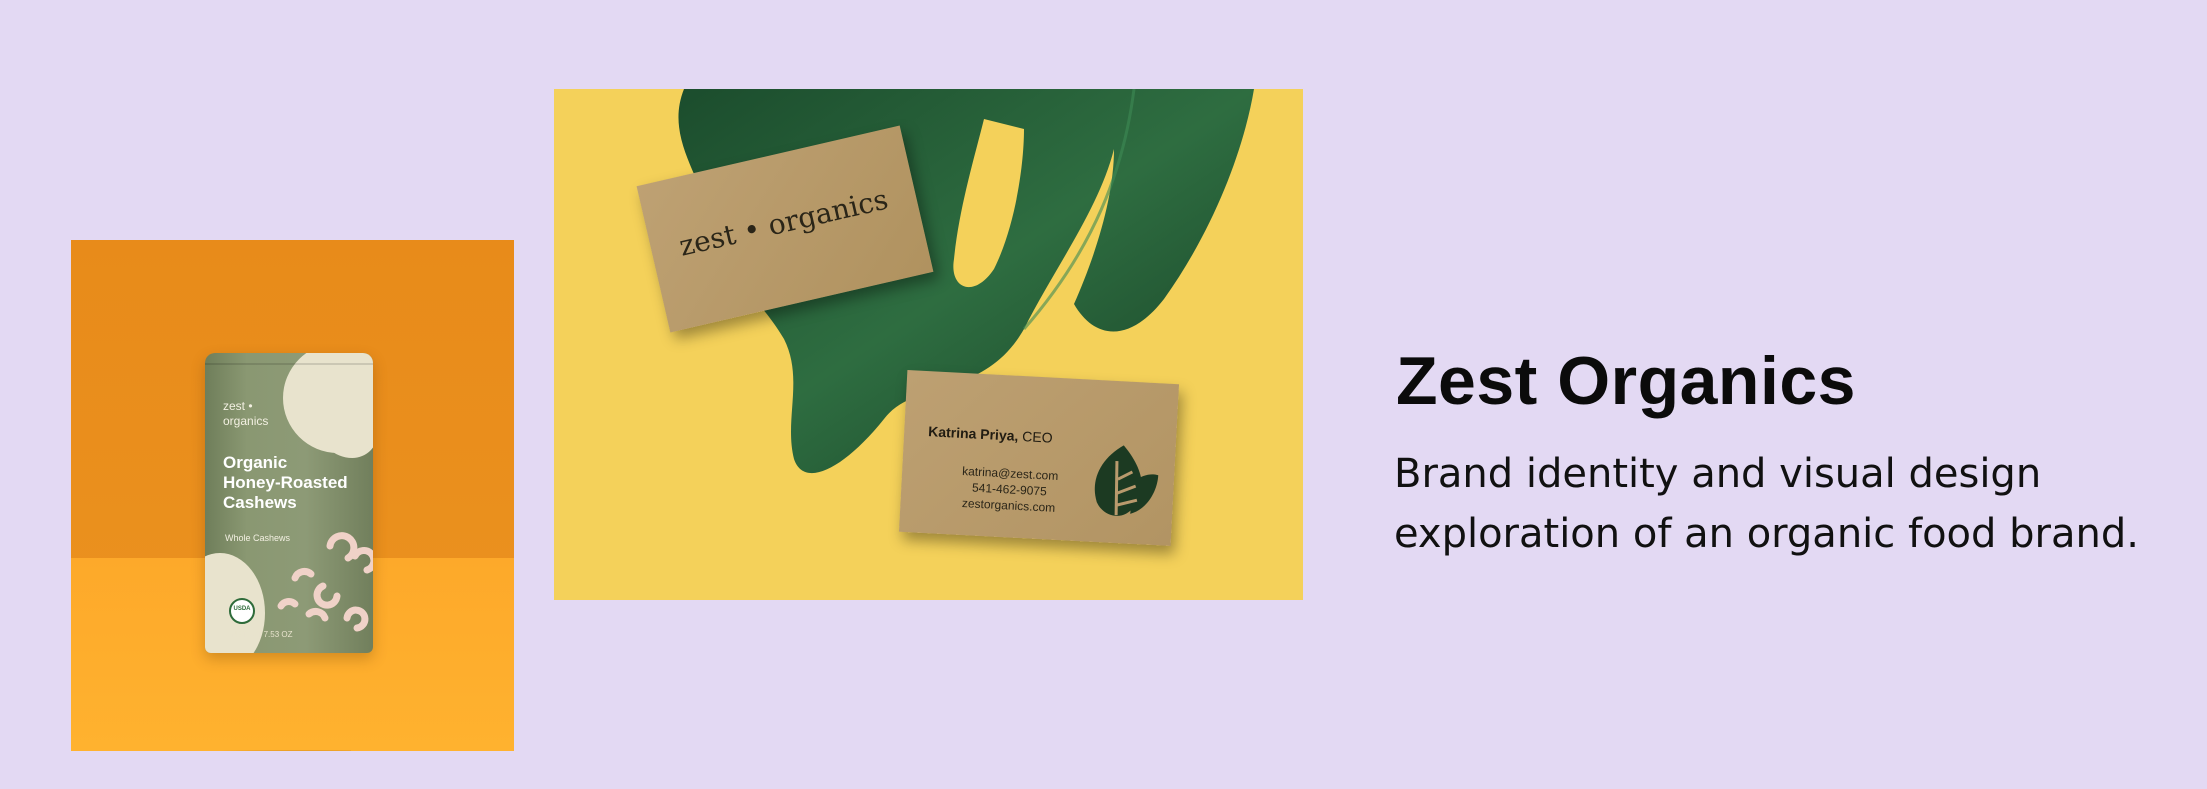  I want to click on pouch-zipper, so click(289, 364).